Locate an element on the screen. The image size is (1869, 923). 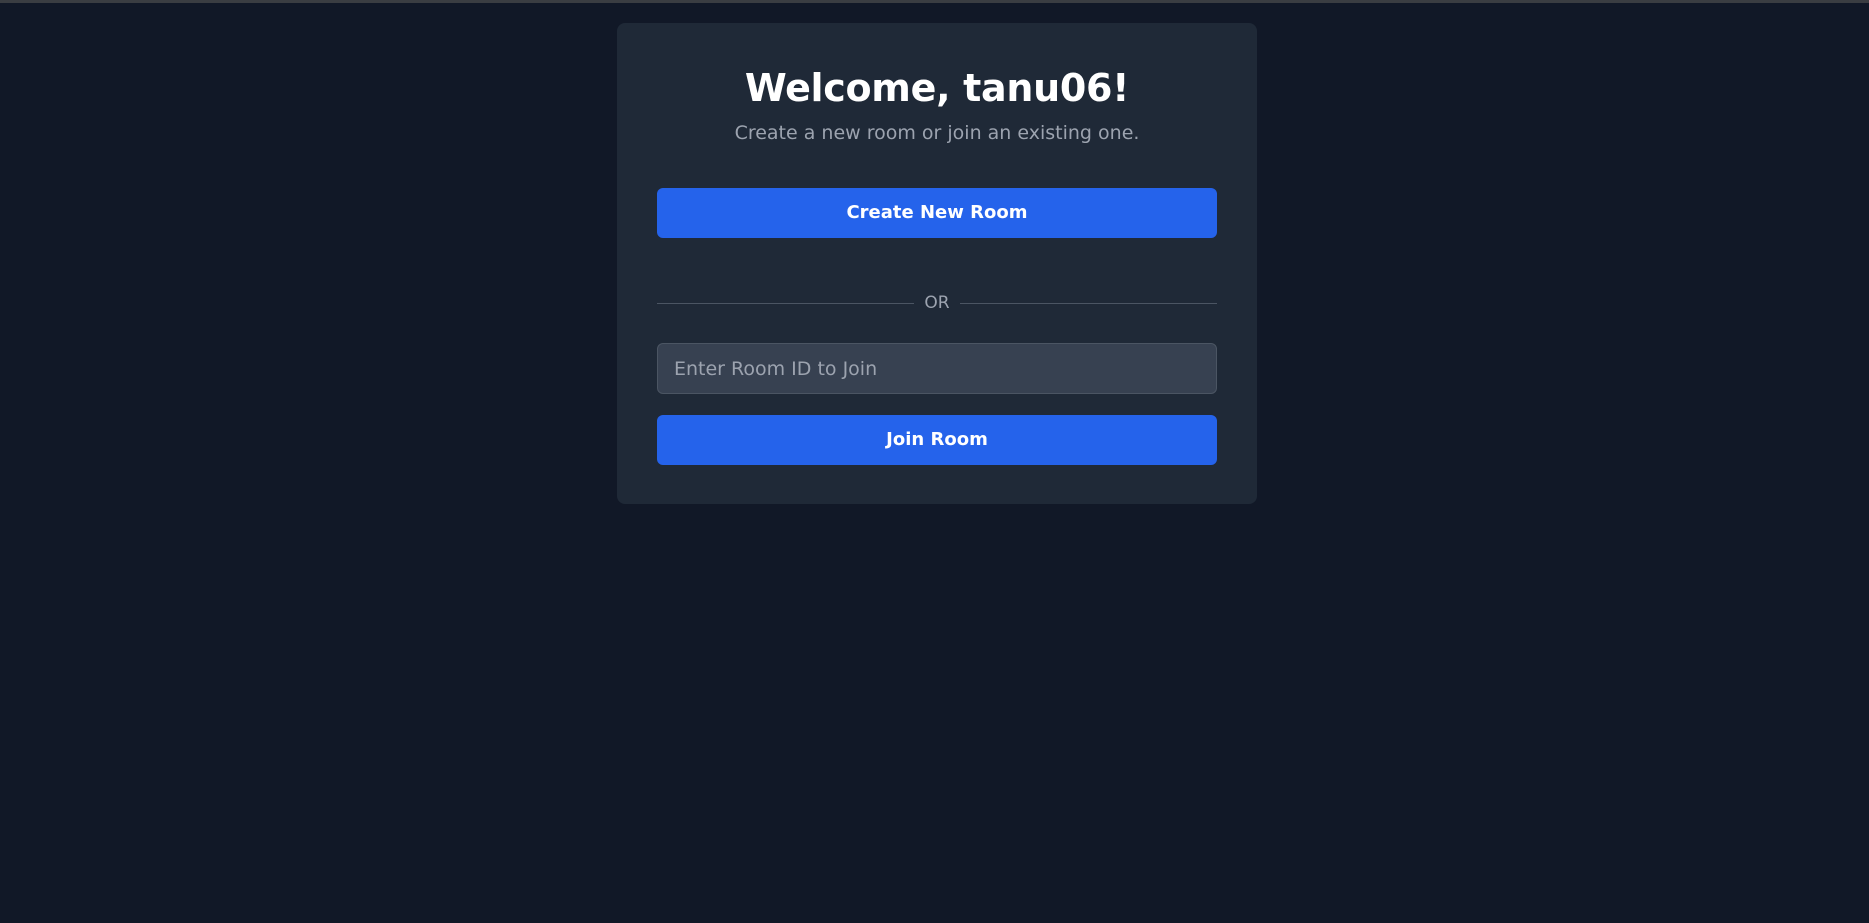
browser-top-border is located at coordinates (934, 1).